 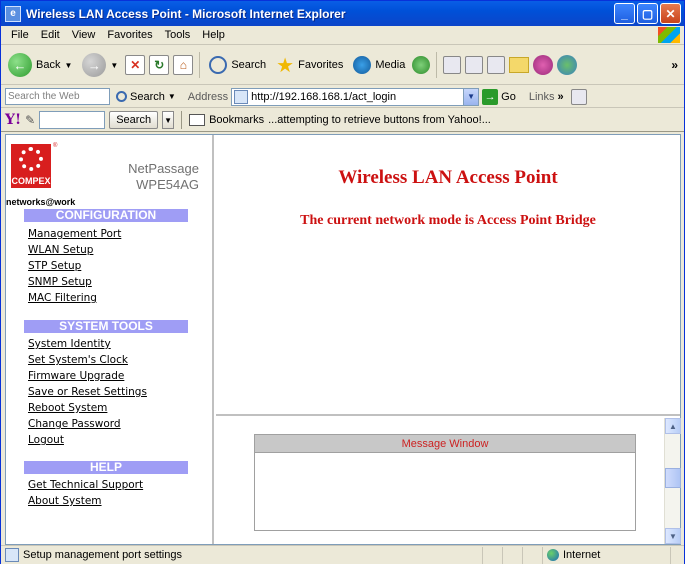 What do you see at coordinates (50, 35) in the screenshot?
I see `menu-edit: Edit` at bounding box center [50, 35].